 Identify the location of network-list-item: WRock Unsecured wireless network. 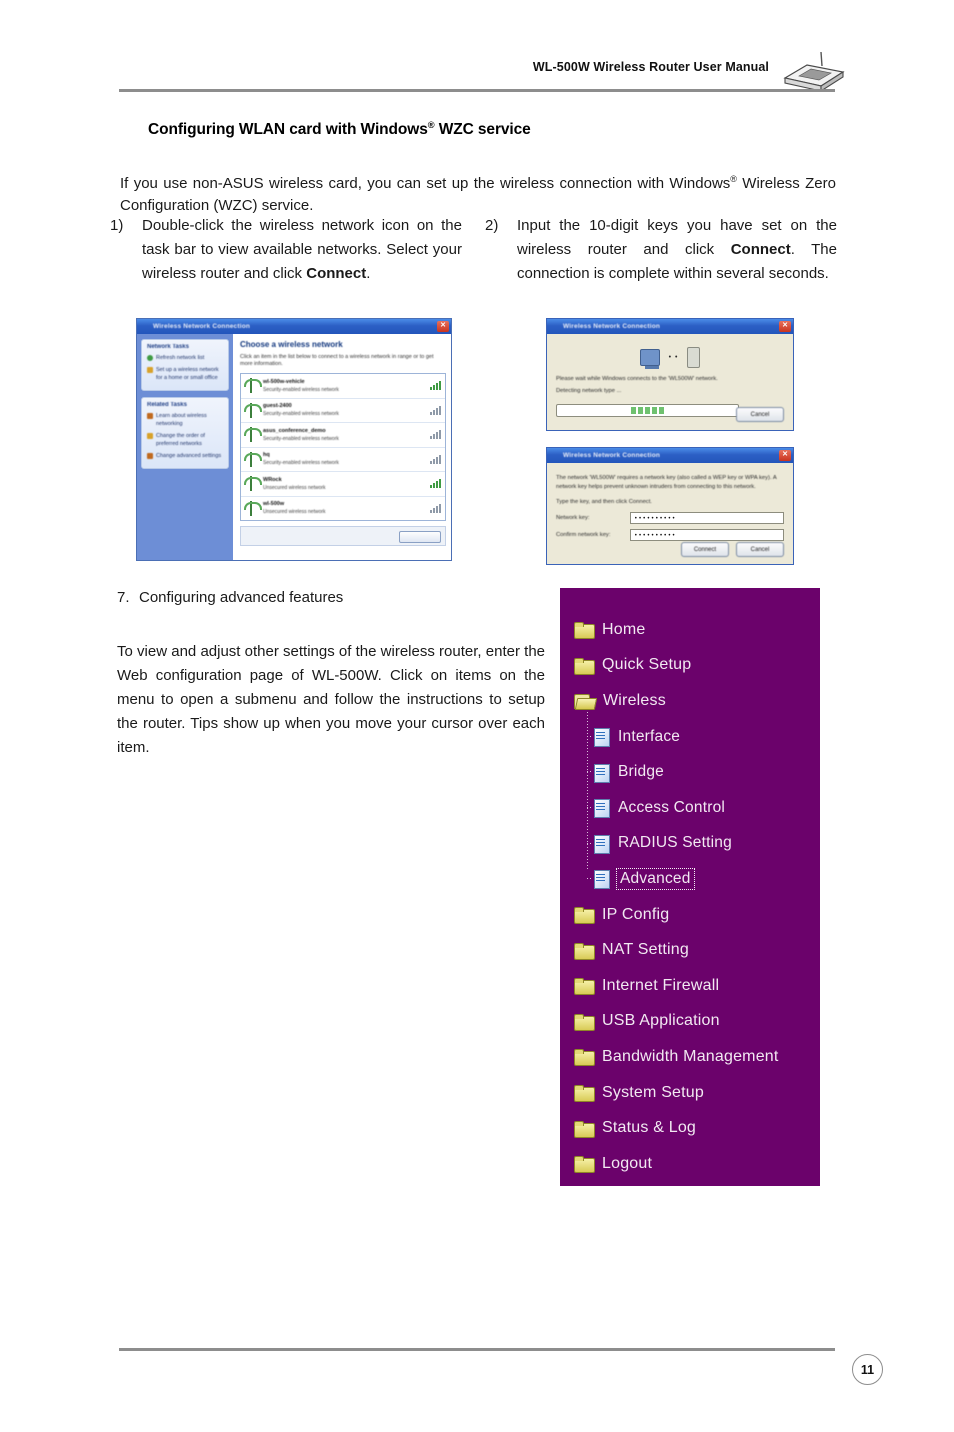
(343, 484).